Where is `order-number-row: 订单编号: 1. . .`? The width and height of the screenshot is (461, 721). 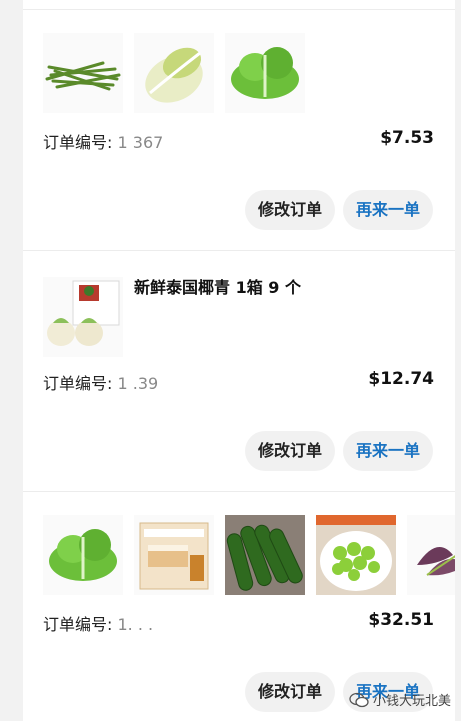 order-number-row: 订单编号: 1. . . is located at coordinates (98, 623).